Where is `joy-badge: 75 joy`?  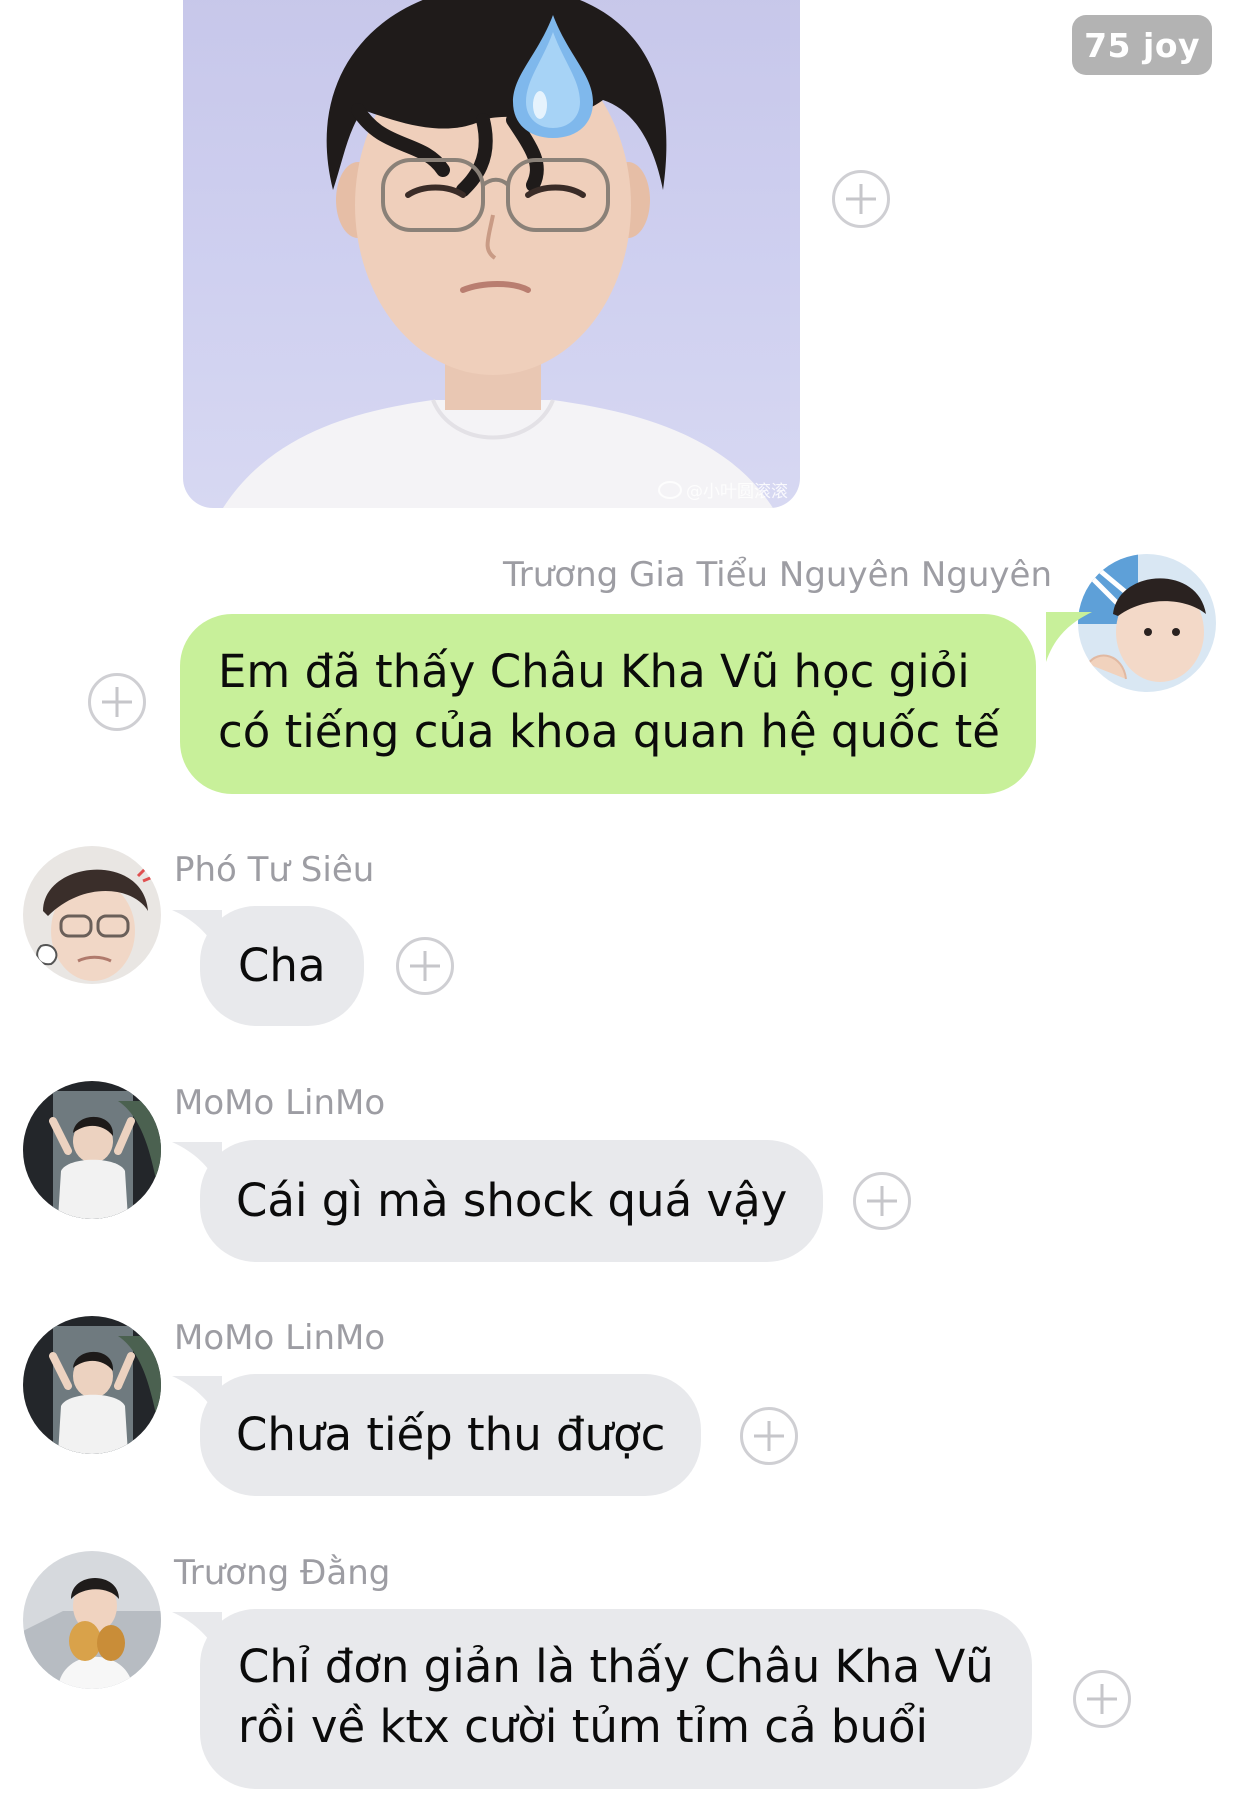 joy-badge: 75 joy is located at coordinates (1142, 45).